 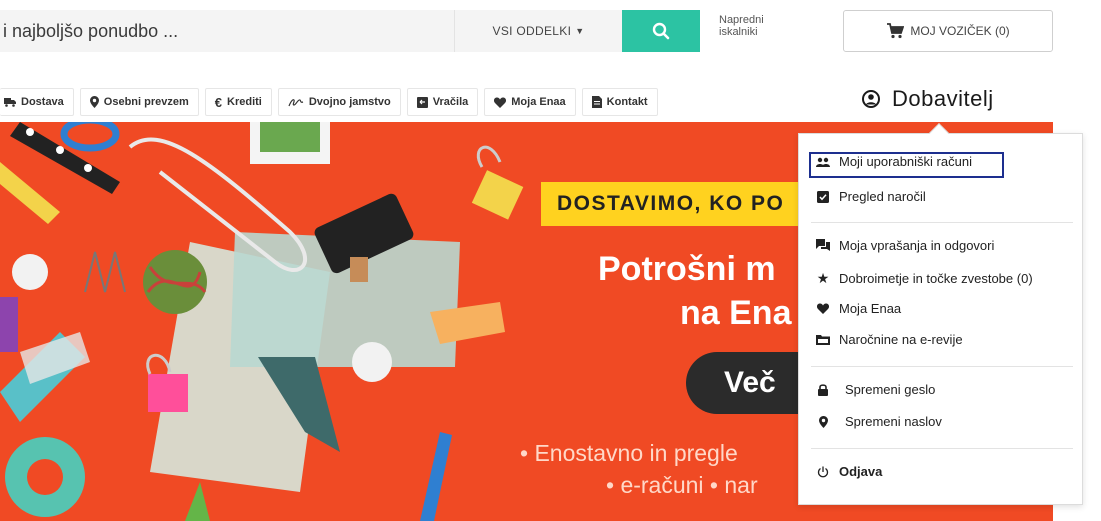 What do you see at coordinates (10, 102) in the screenshot?
I see `truck-icon` at bounding box center [10, 102].